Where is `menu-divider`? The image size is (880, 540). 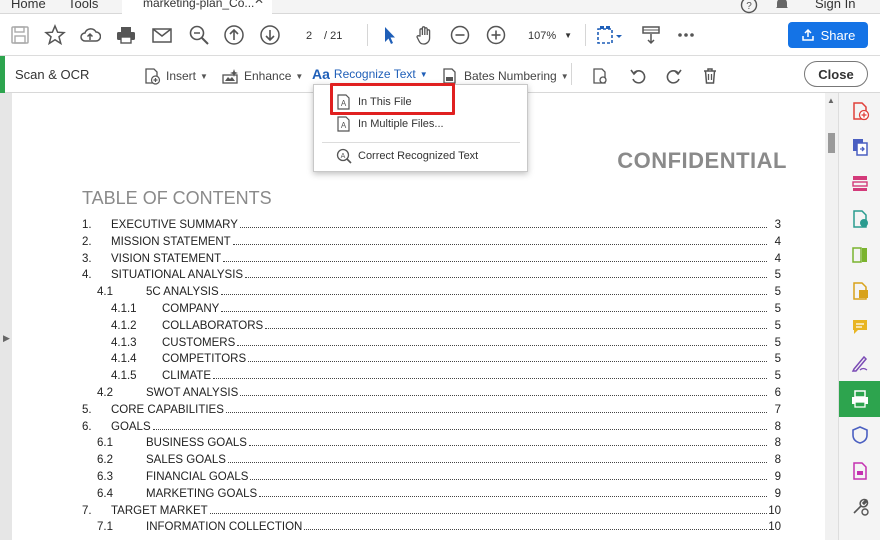
menu-divider is located at coordinates (421, 142).